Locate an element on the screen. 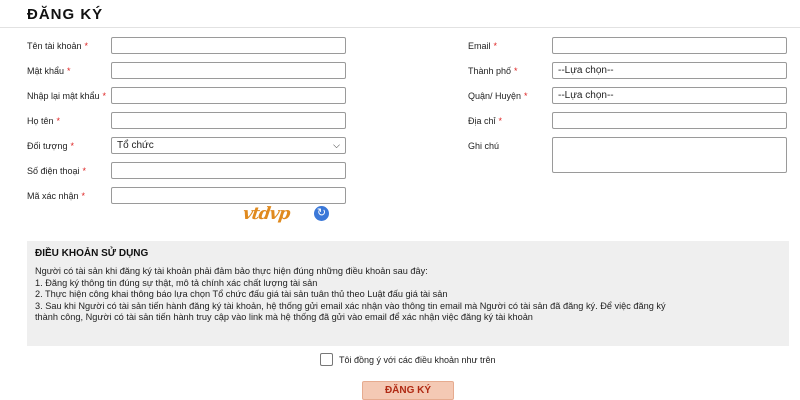 This screenshot has height=400, width=800. phone-label: Số điện thoại * is located at coordinates (56, 171).